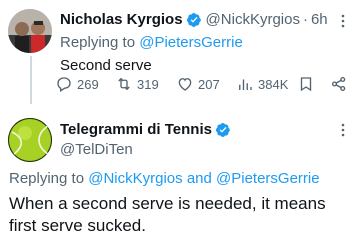 The height and width of the screenshot is (240, 357). Describe the element at coordinates (30, 140) in the screenshot. I see `avatar-telegrammi-di-tennis` at that location.